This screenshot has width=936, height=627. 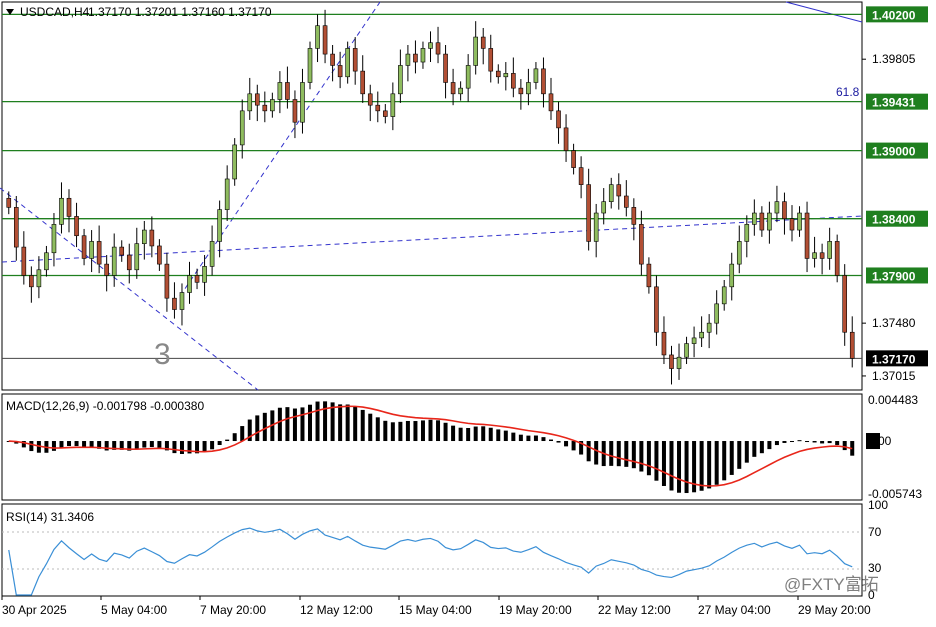 What do you see at coordinates (848, 92) in the screenshot?
I see `fib-label: 61.8` at bounding box center [848, 92].